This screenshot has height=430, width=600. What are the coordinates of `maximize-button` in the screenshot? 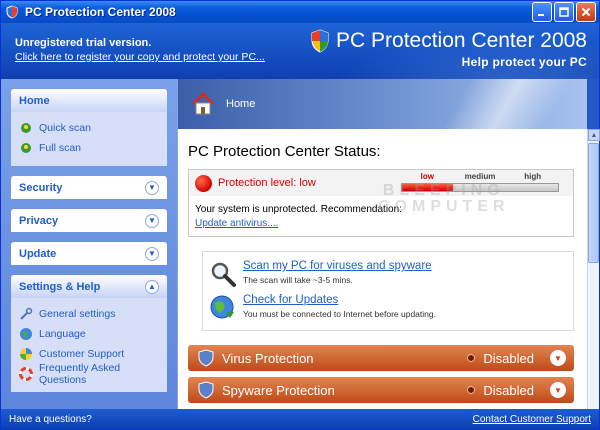 It's located at (564, 12).